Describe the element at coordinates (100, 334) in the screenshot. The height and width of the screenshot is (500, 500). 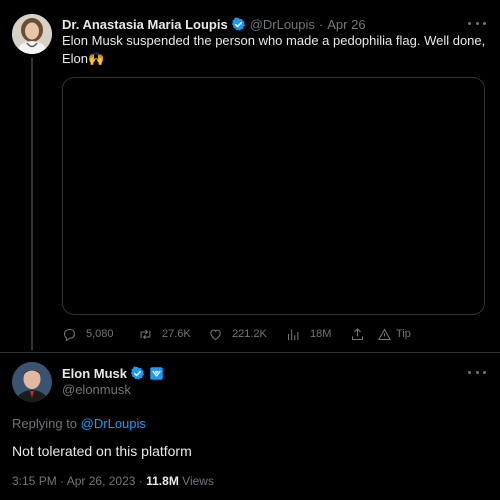
I see `reply-count: 5,080` at that location.